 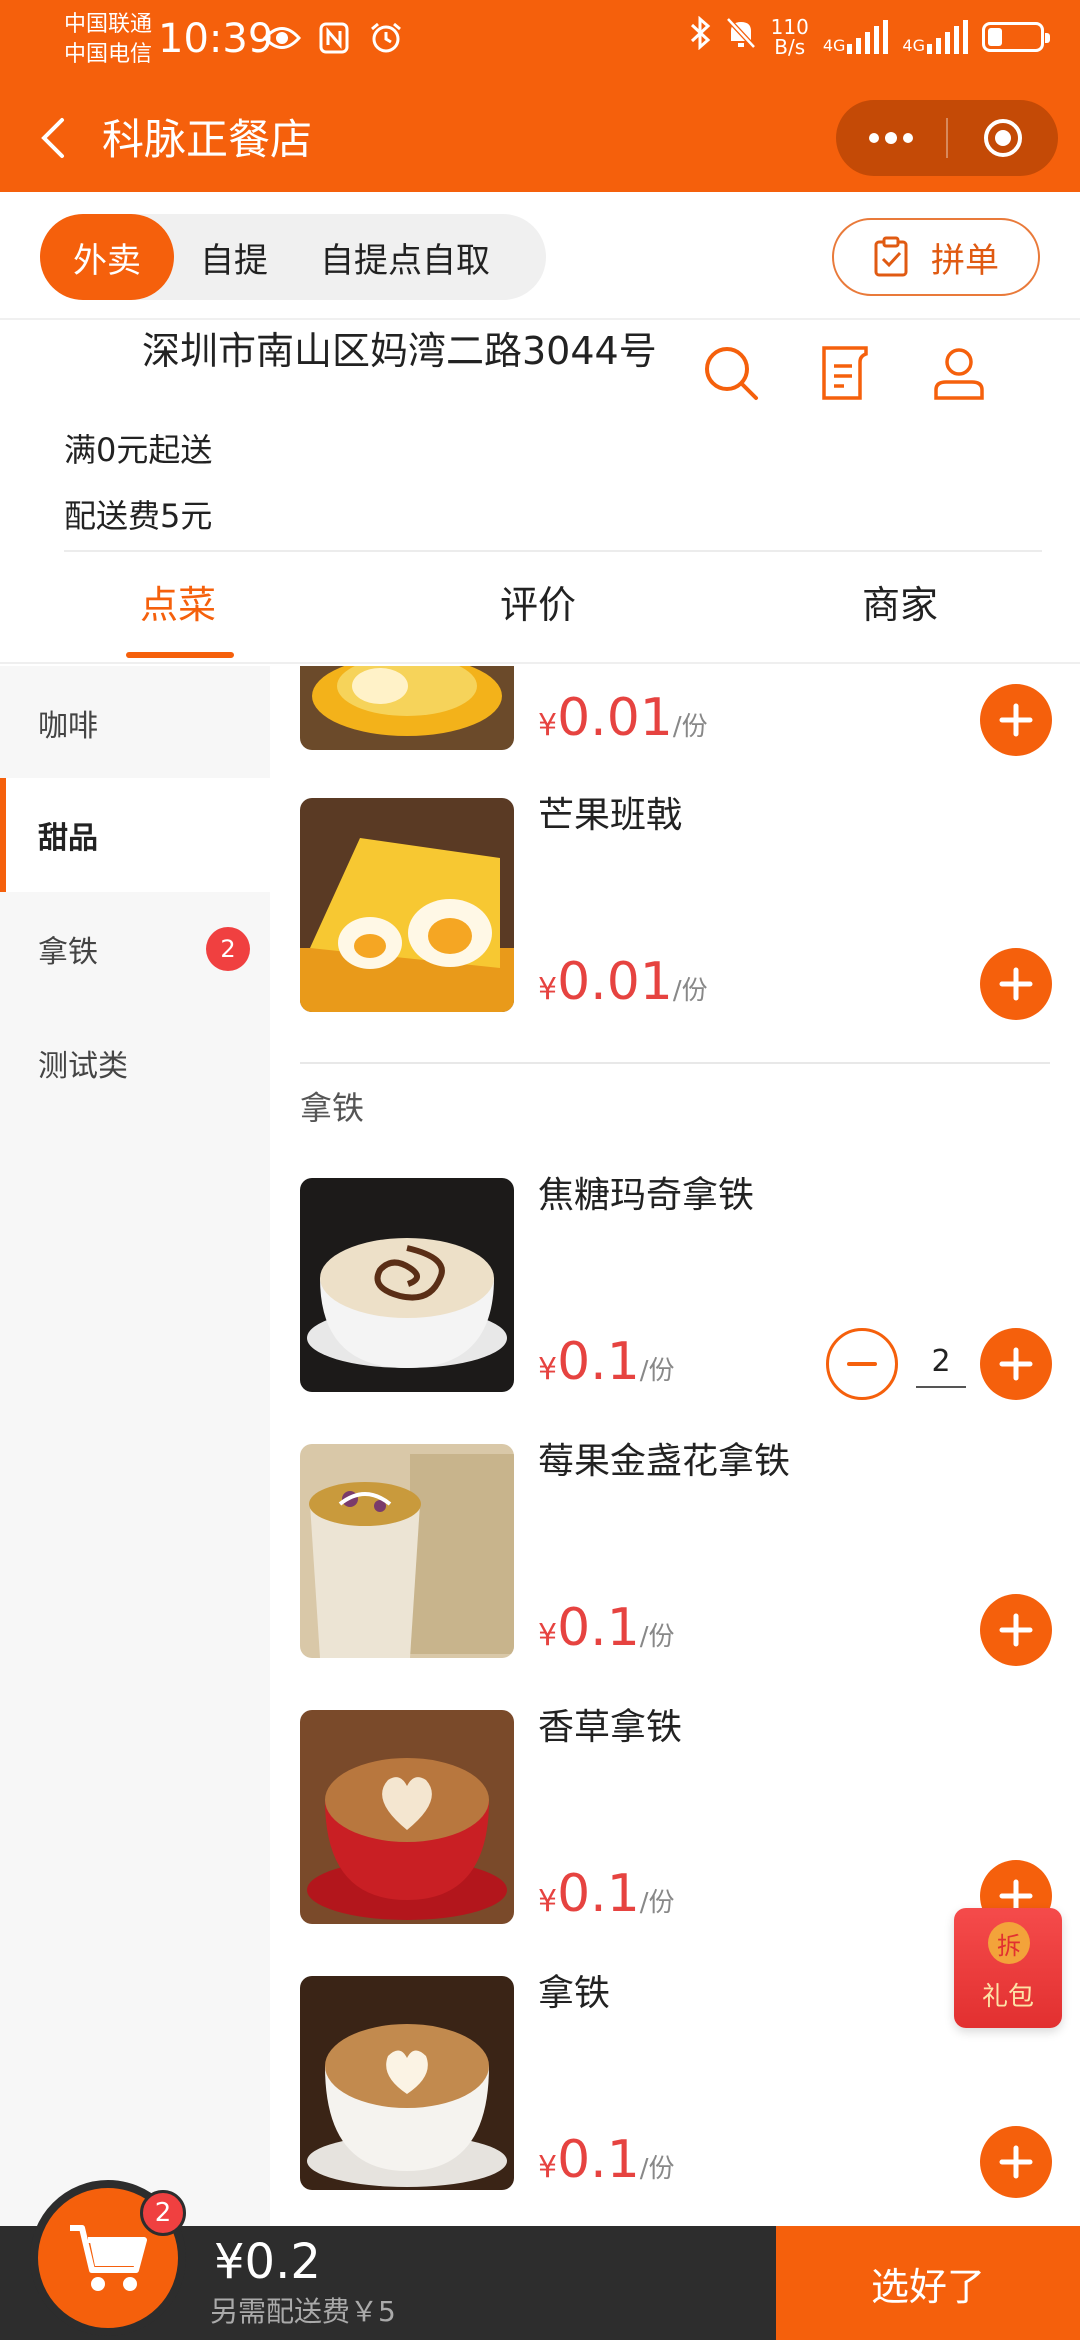 I want to click on tab-merchant: 商家, so click(x=900, y=605).